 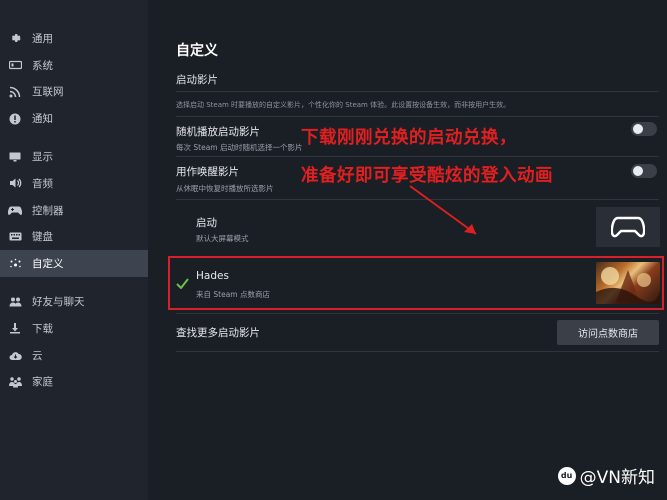 What do you see at coordinates (15, 210) in the screenshot?
I see `gamepad-icon` at bounding box center [15, 210].